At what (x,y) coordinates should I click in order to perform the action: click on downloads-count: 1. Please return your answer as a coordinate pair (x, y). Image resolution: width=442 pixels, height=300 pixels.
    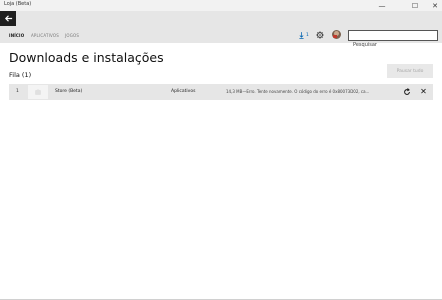
    Looking at the image, I should click on (307, 35).